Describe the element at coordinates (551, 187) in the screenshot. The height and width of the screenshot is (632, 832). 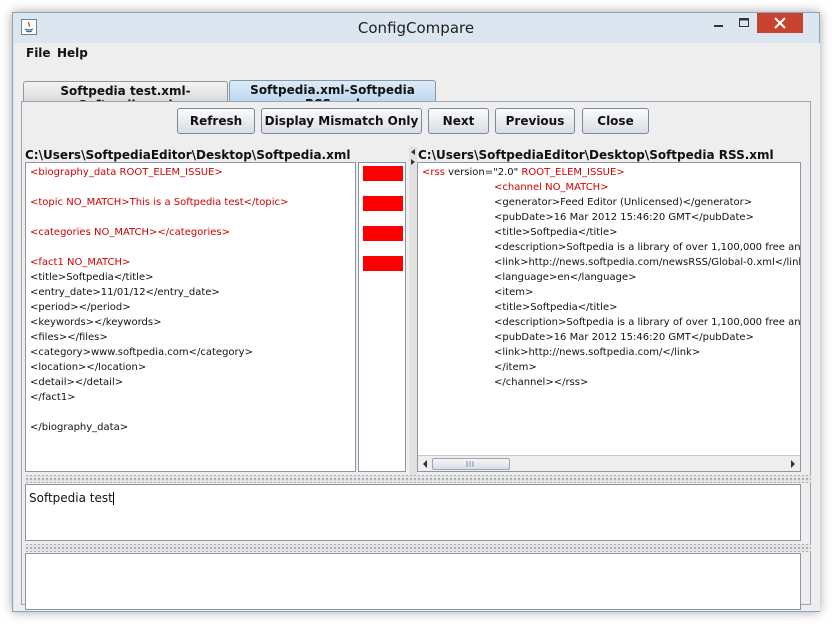
I see `mismatch-line: <channel NO_MATCH>` at that location.